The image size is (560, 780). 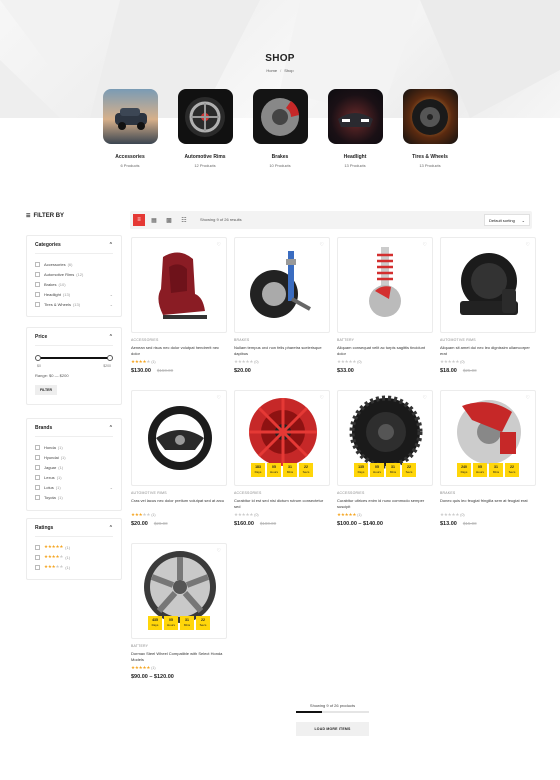 I want to click on product-image: ♡ 183 Days 05 Hours 31 Mins 22 Secs, so click(x=282, y=438).